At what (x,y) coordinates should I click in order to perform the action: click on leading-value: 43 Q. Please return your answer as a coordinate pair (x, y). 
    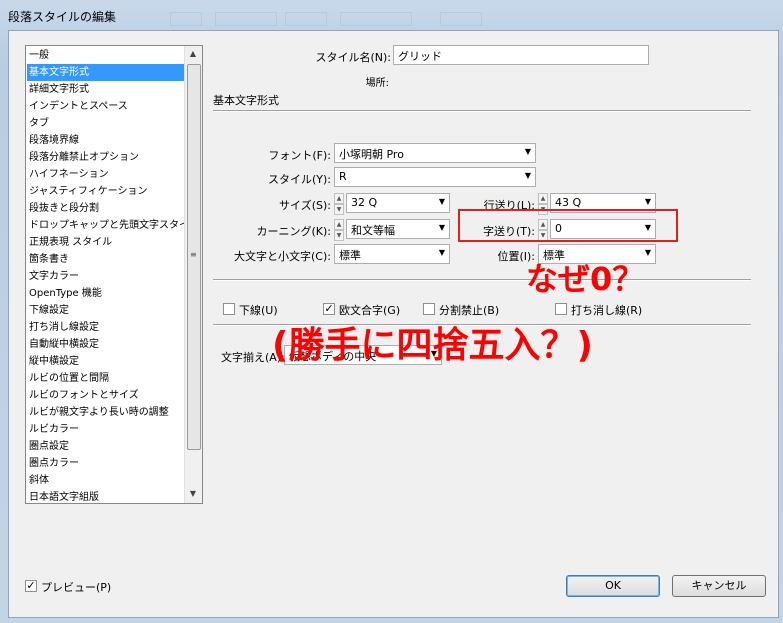
    Looking at the image, I should click on (568, 202).